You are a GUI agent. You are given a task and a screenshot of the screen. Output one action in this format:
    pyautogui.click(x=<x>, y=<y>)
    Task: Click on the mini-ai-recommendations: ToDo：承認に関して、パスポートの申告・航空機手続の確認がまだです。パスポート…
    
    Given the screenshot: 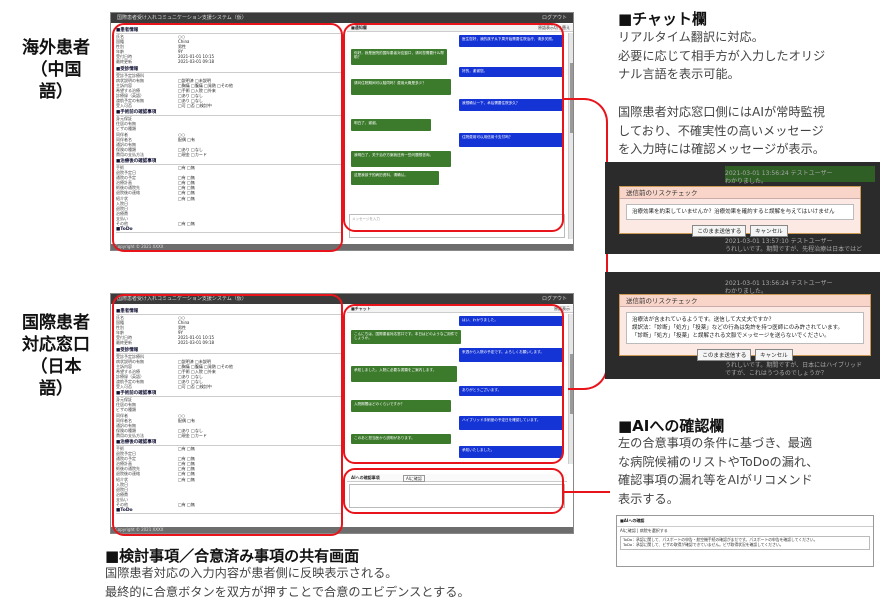 What is the action you would take?
    pyautogui.click(x=745, y=543)
    